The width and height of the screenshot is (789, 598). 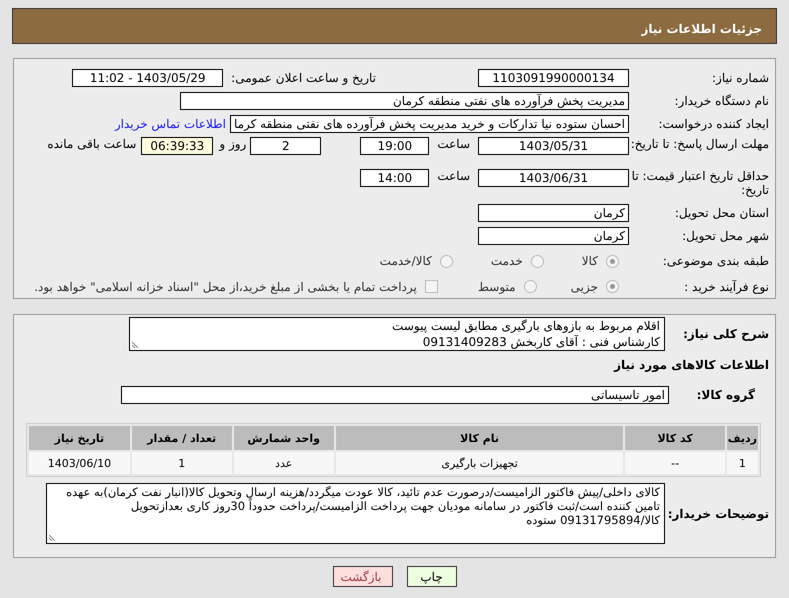 What do you see at coordinates (742, 438) in the screenshot?
I see `column-header: ردیف` at bounding box center [742, 438].